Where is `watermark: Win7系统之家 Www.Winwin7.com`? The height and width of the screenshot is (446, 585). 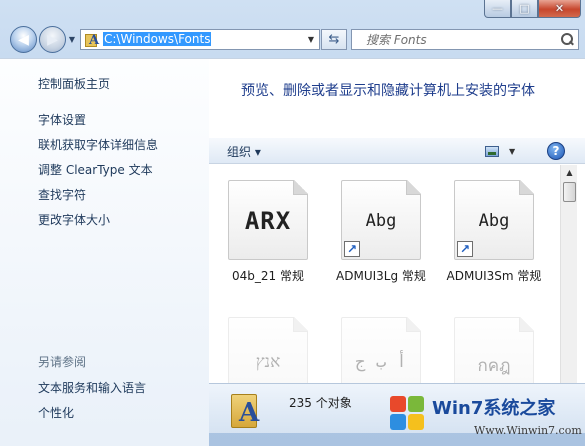
watermark: Win7系统之家 Www.Winwin7.com is located at coordinates (482, 416).